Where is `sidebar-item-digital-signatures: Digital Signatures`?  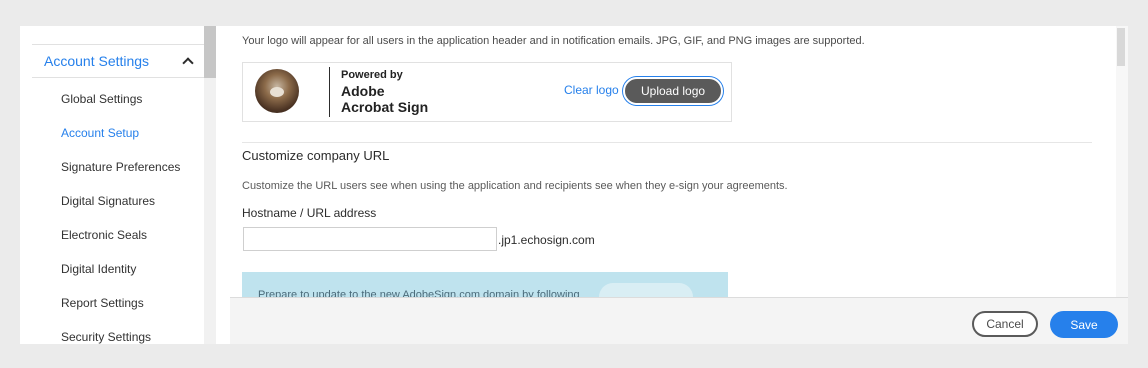
sidebar-item-digital-signatures: Digital Signatures is located at coordinates (120, 201).